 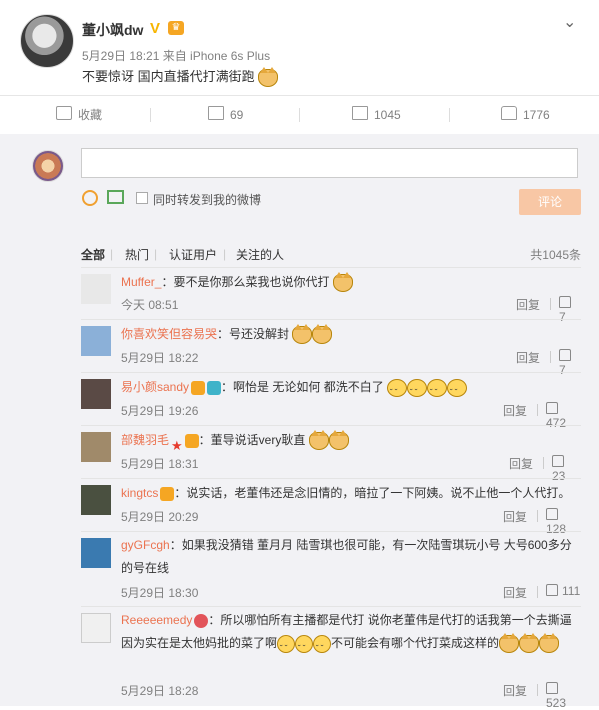 What do you see at coordinates (563, 591) in the screenshot?
I see `comment-like-button: 111` at bounding box center [563, 591].